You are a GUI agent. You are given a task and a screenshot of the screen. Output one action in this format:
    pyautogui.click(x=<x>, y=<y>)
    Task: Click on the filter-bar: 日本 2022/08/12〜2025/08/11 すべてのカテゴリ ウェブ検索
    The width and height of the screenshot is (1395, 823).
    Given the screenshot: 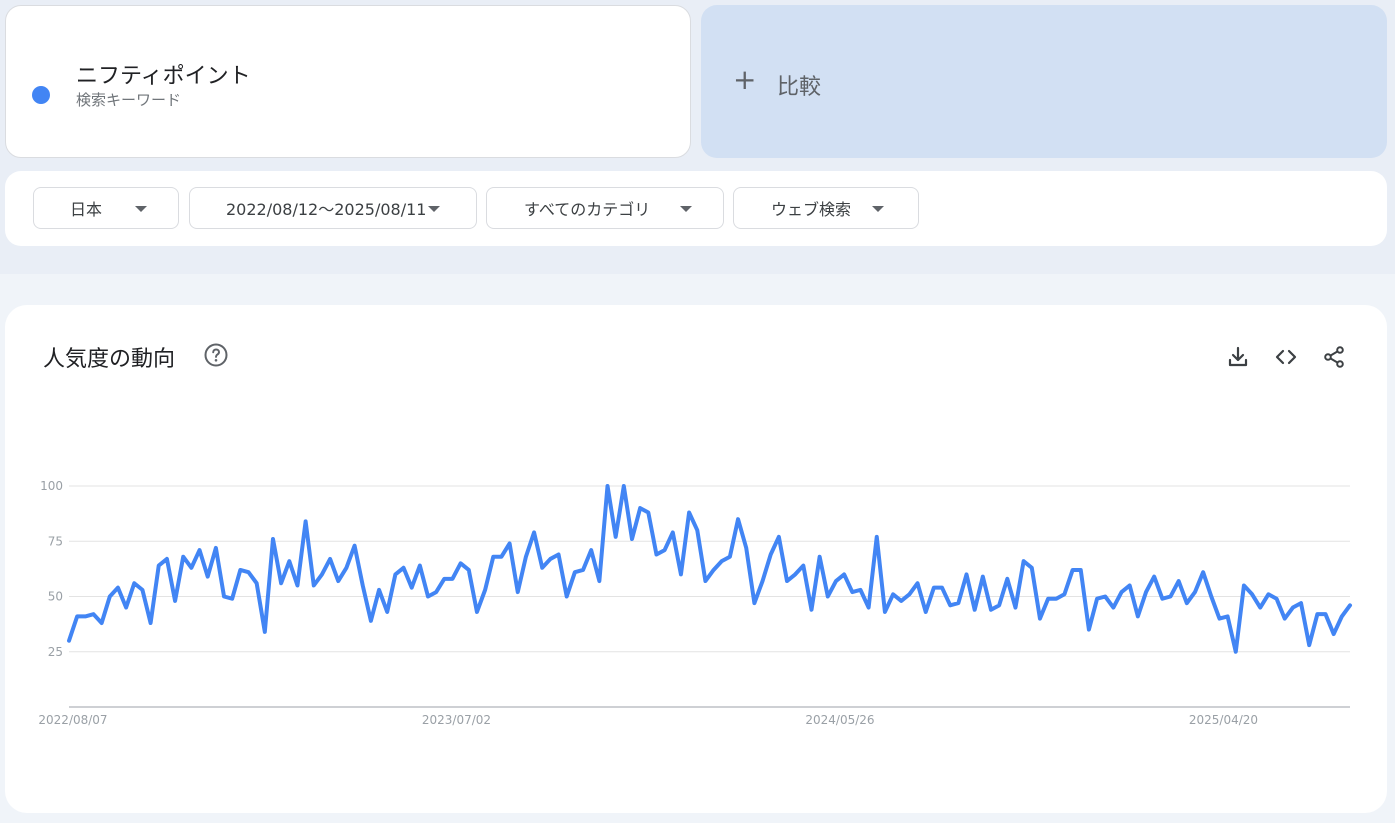 What is the action you would take?
    pyautogui.click(x=696, y=208)
    